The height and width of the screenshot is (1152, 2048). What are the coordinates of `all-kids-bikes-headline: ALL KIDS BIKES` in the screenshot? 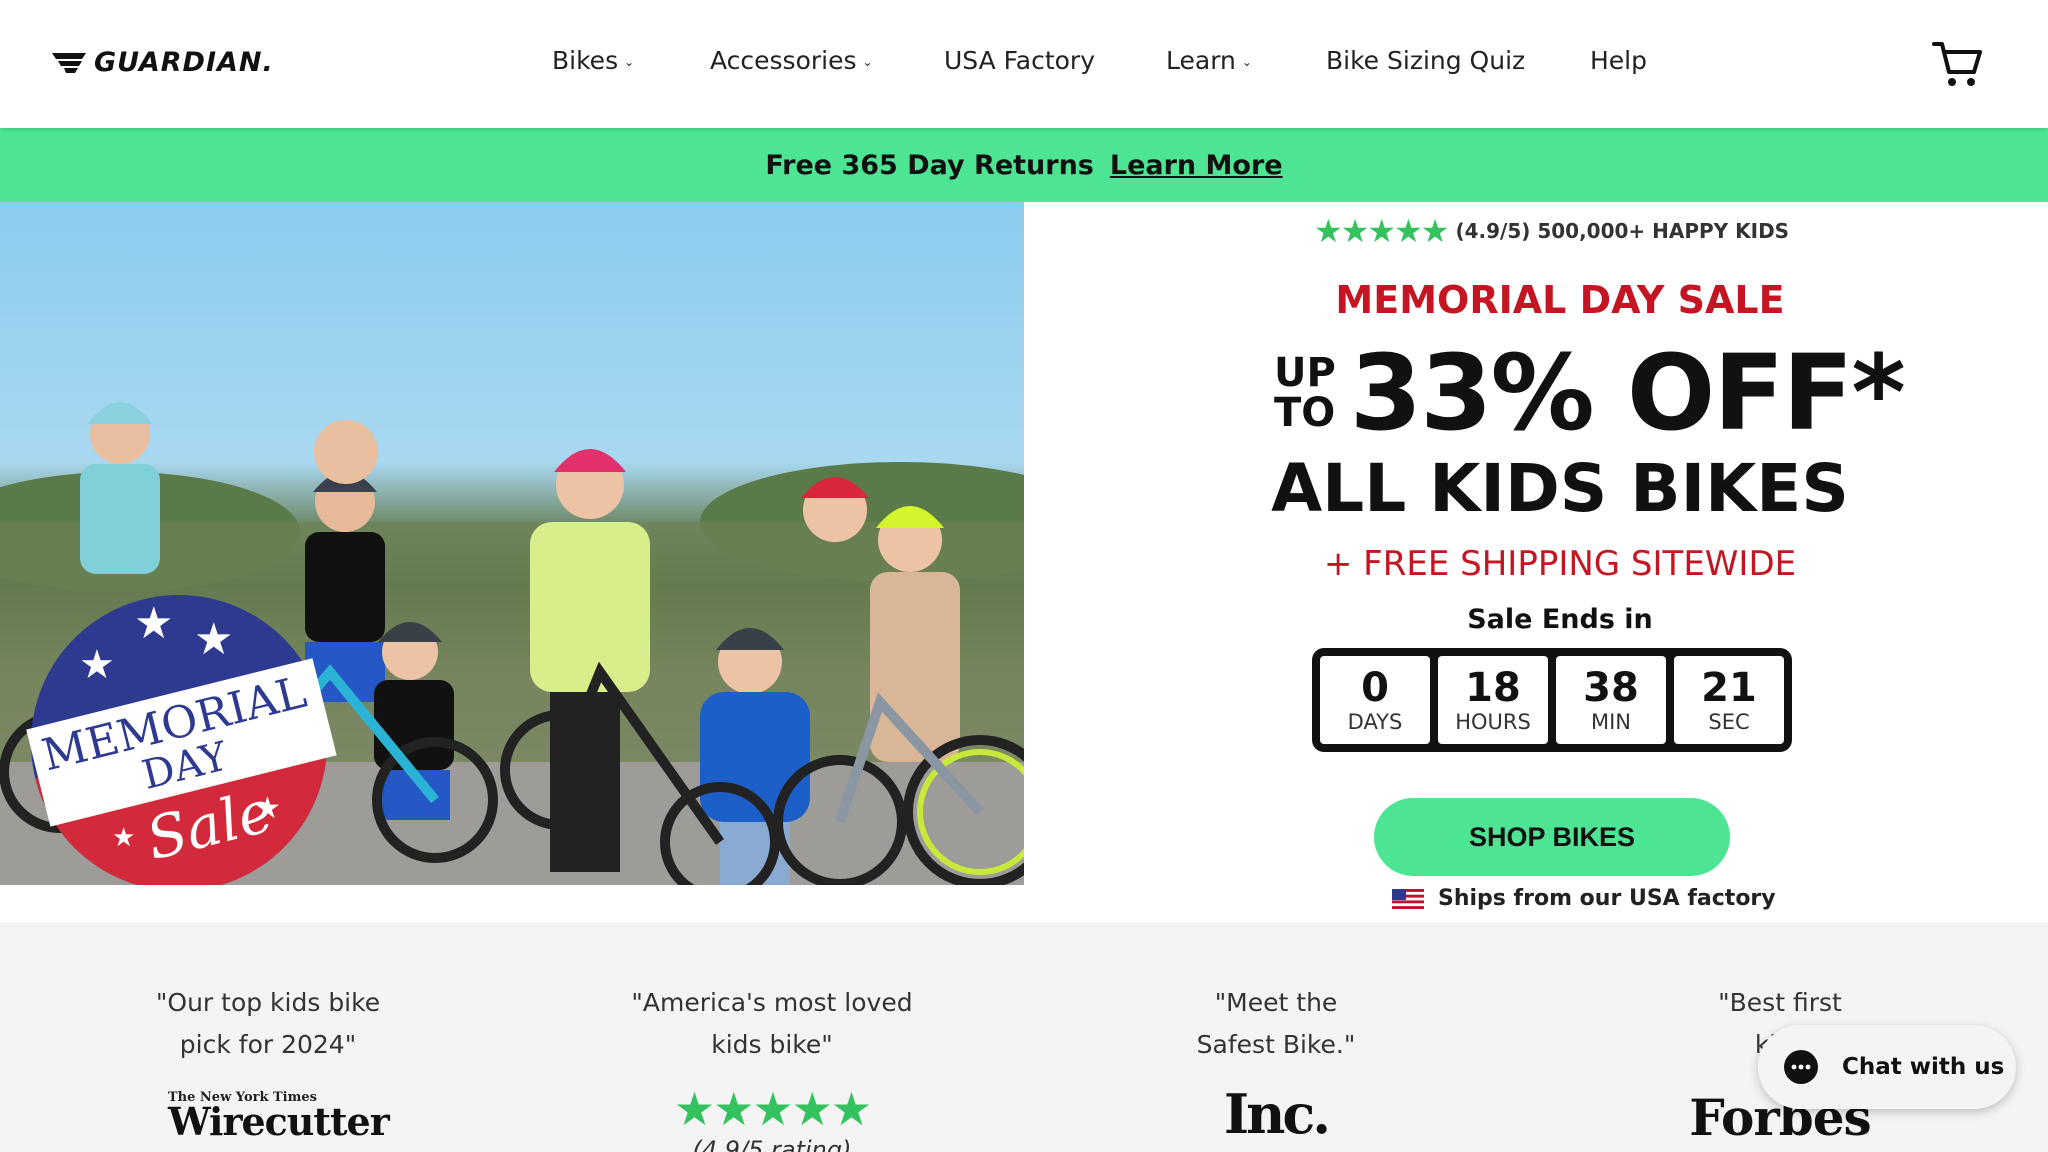 It's located at (1560, 488).